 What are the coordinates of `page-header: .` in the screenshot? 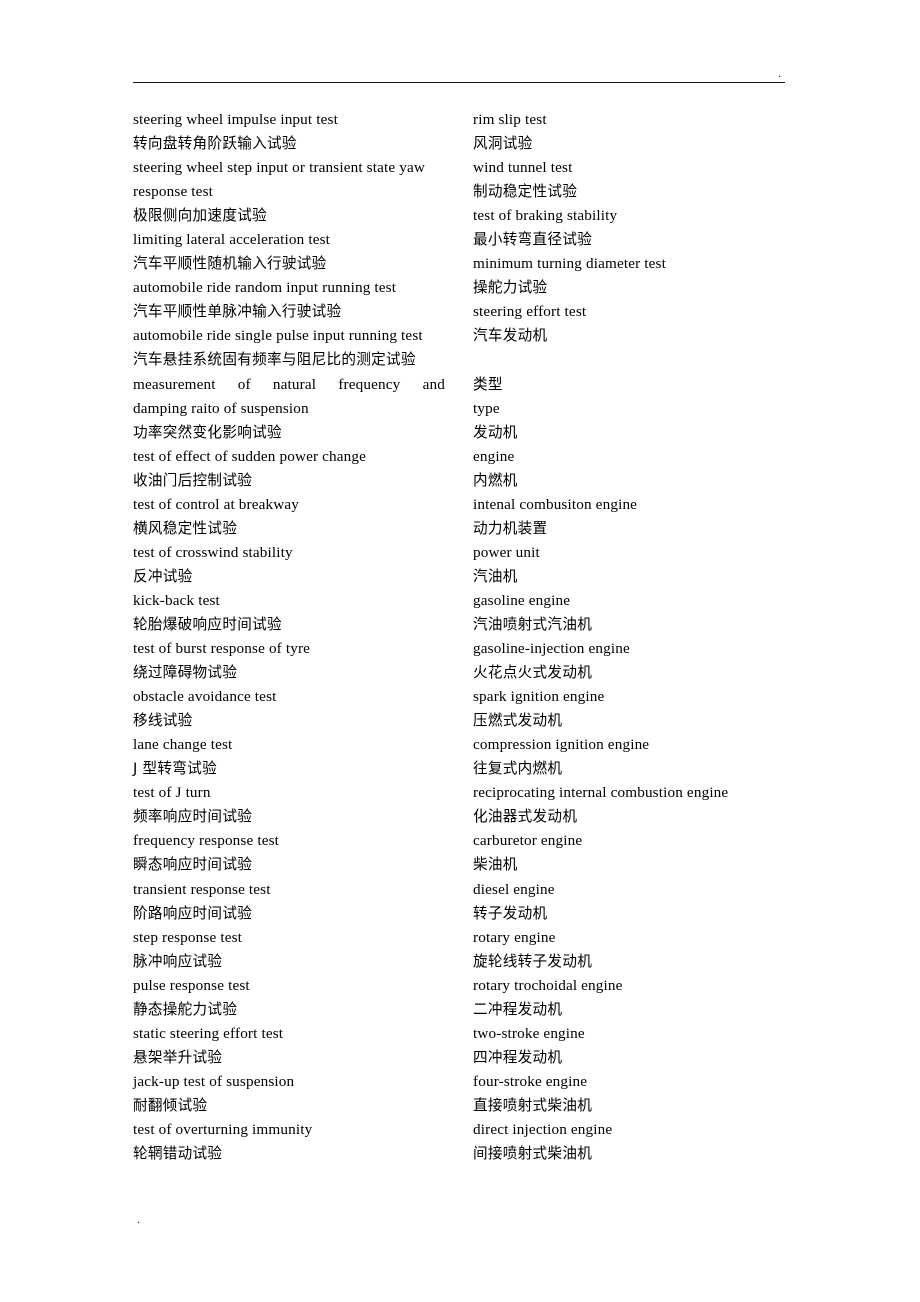 It's located at (459, 75).